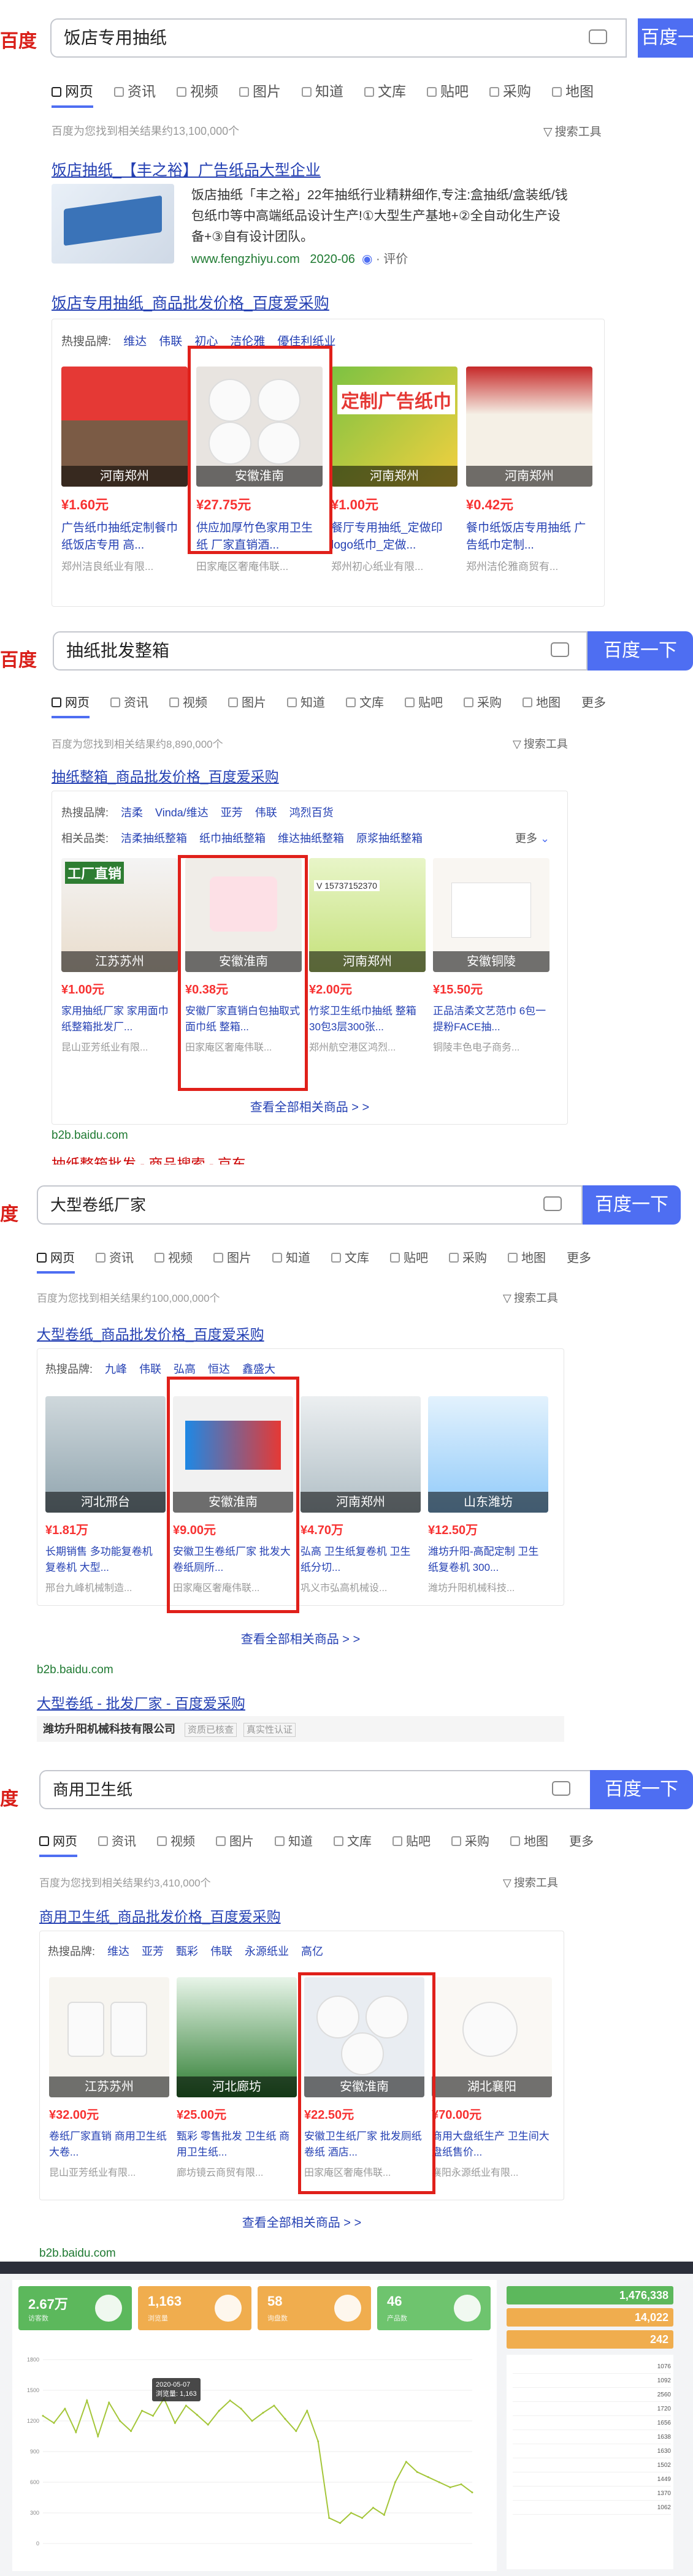 This screenshot has width=693, height=2576. What do you see at coordinates (219, 1369) in the screenshot?
I see `brand-link: 恒达` at bounding box center [219, 1369].